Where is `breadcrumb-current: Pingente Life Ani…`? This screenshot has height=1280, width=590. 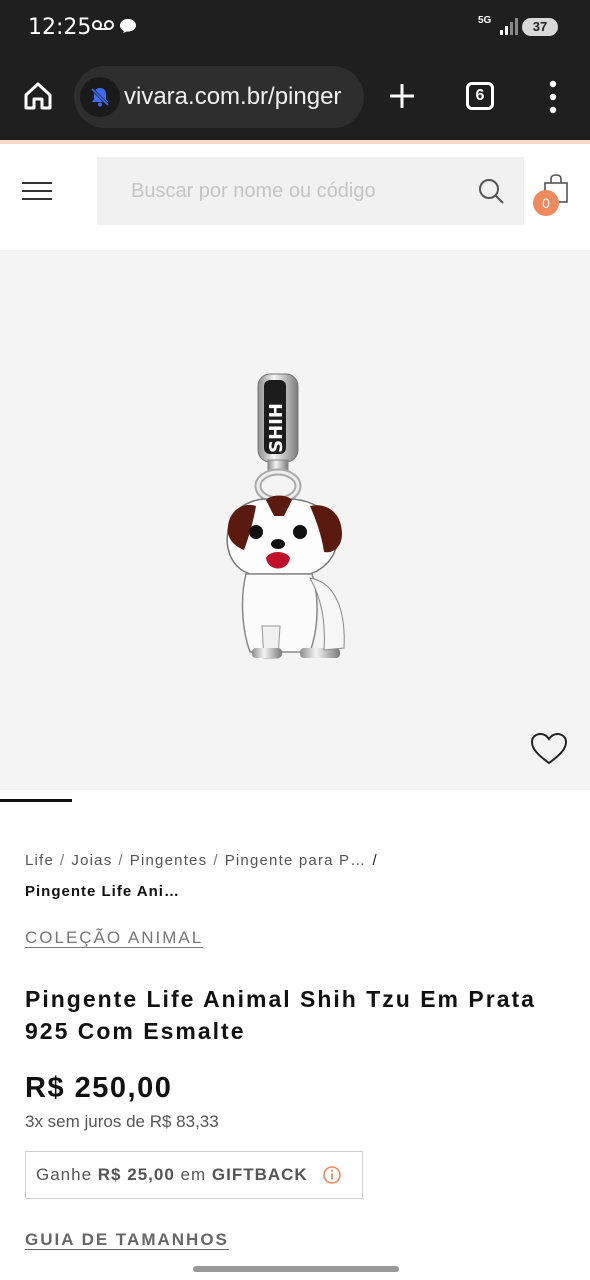 breadcrumb-current: Pingente Life Ani… is located at coordinates (102, 891).